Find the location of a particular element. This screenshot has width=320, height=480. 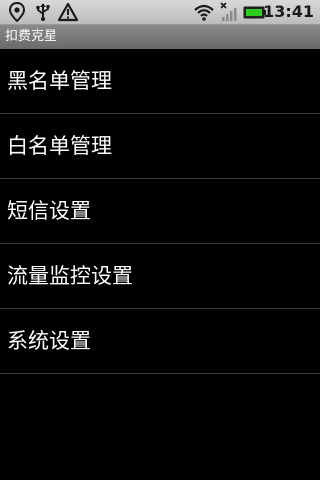

clock: 13:41 is located at coordinates (288, 11).